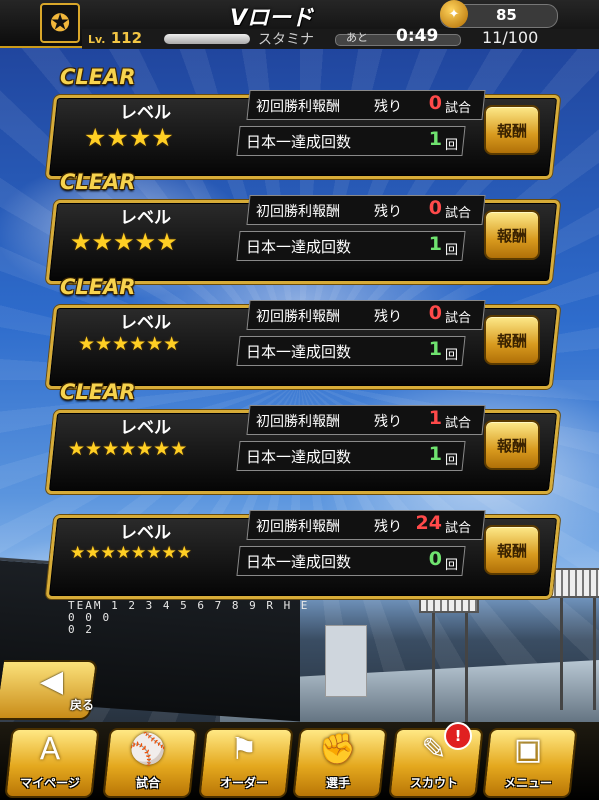 The image size is (599, 800). Describe the element at coordinates (510, 37) in the screenshot. I see `stamina-count: 11/100` at that location.